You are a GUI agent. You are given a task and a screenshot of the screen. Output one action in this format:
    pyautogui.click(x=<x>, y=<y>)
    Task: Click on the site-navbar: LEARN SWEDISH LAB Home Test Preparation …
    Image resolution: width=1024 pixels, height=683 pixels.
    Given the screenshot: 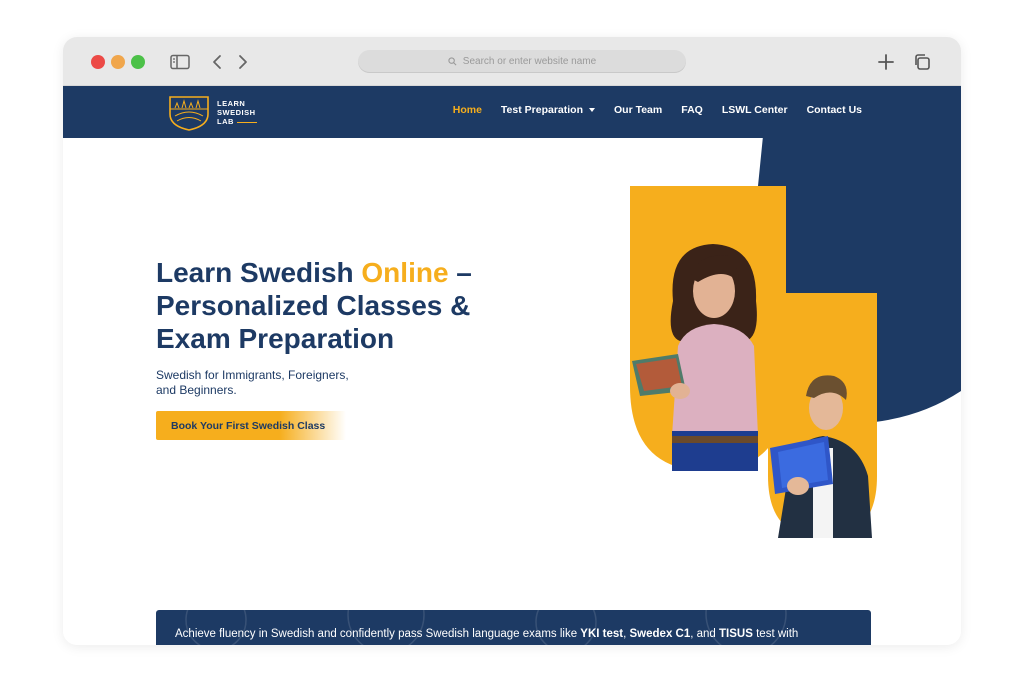 What is the action you would take?
    pyautogui.click(x=512, y=112)
    